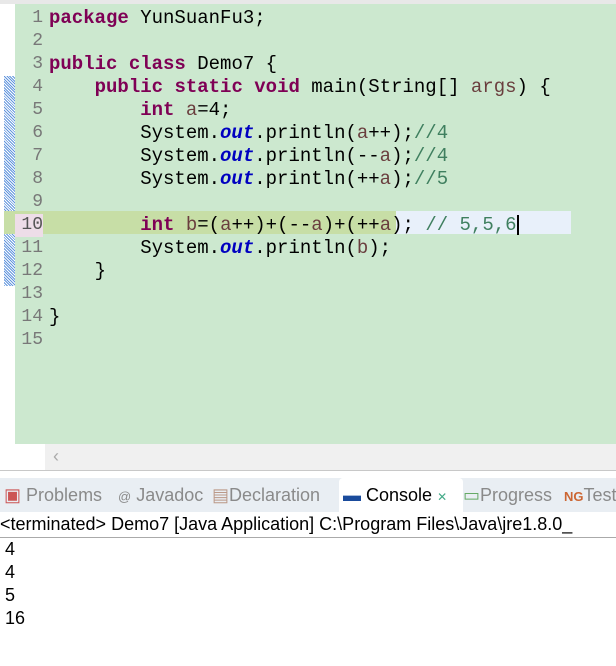 This screenshot has height=666, width=616. Describe the element at coordinates (157, 64) in the screenshot. I see `code-token: class` at that location.